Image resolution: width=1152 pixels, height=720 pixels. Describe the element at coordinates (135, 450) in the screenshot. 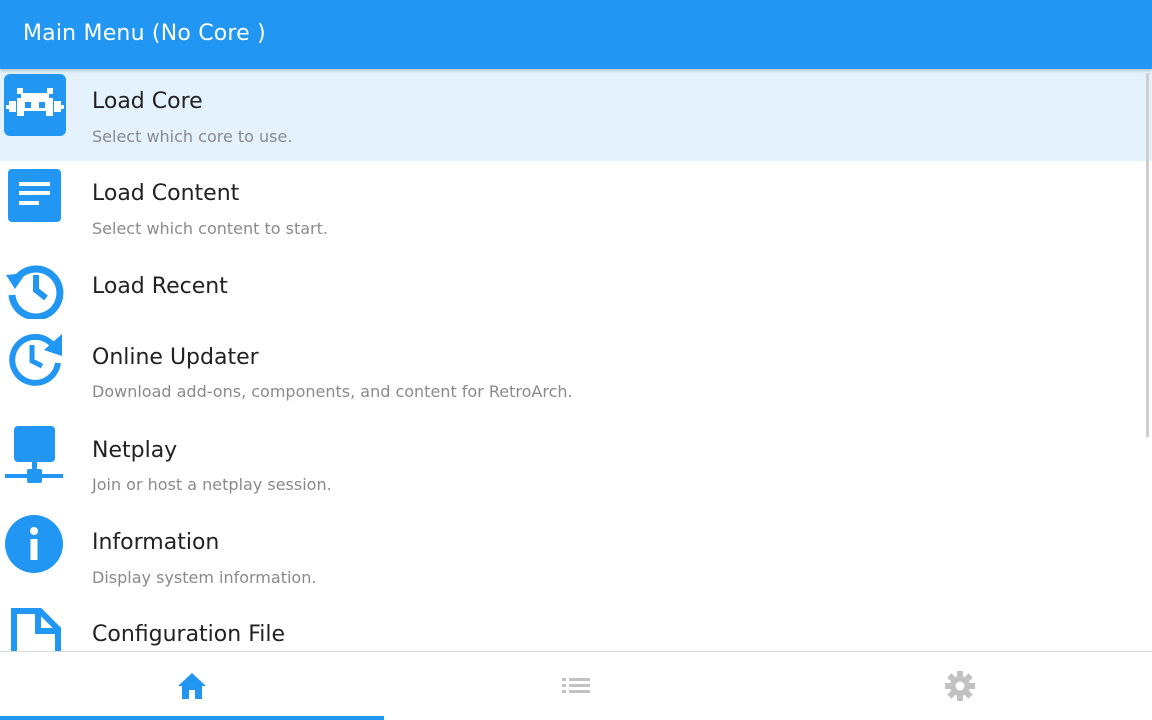

I see `menu-item-title: Netplay` at that location.